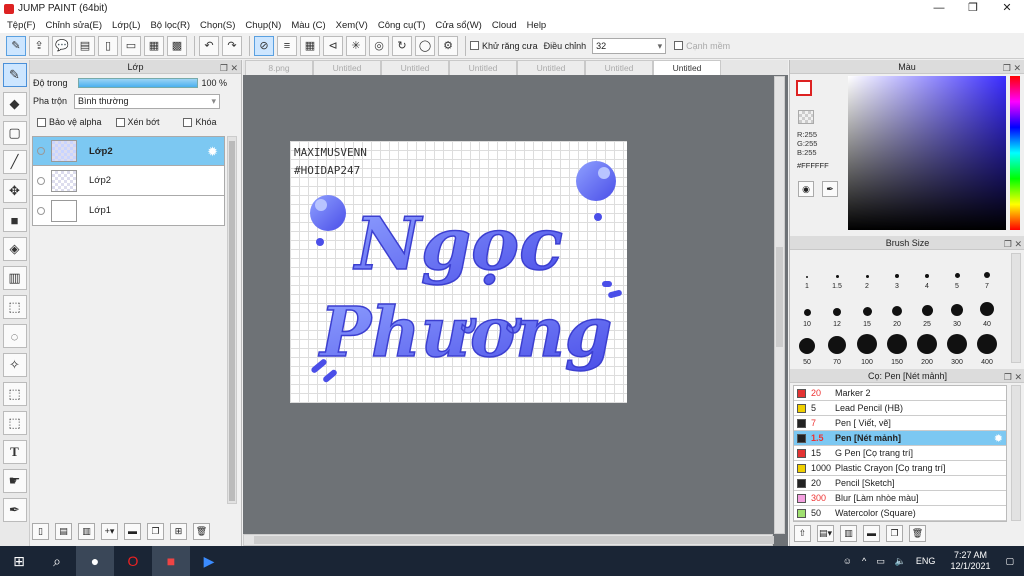 Image resolution: width=1024 pixels, height=576 pixels. Describe the element at coordinates (147, 101) in the screenshot. I see `blend-select: Bình thường` at that location.